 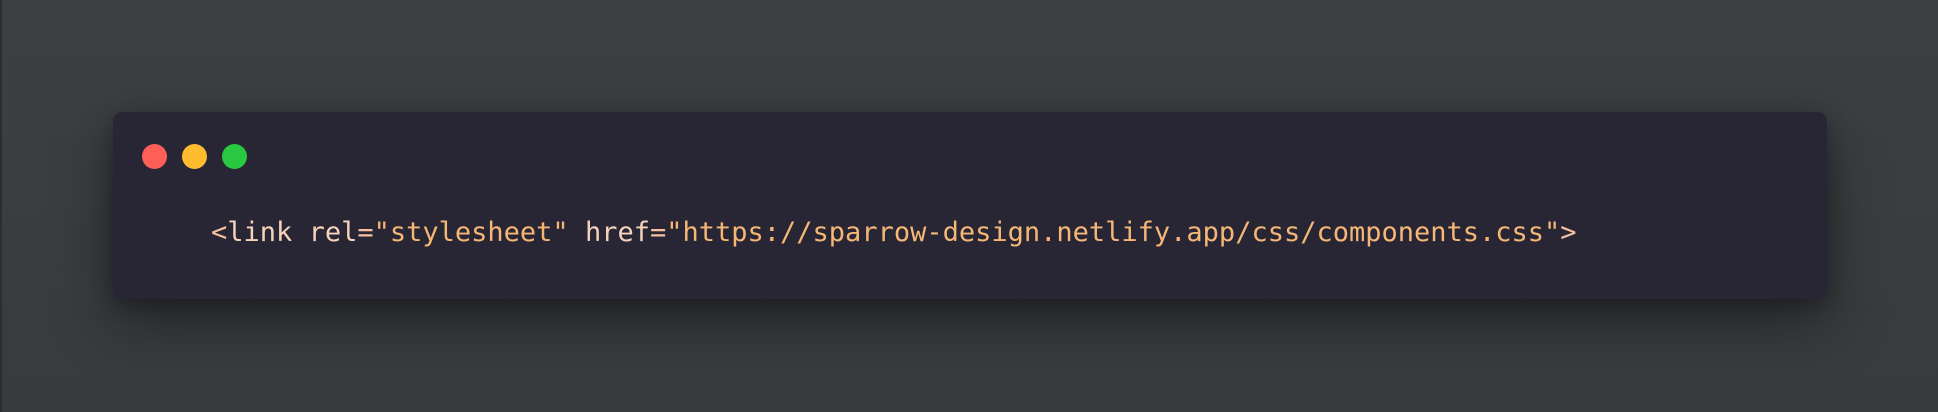 What do you see at coordinates (617, 232) in the screenshot?
I see `code-attr-href: href` at bounding box center [617, 232].